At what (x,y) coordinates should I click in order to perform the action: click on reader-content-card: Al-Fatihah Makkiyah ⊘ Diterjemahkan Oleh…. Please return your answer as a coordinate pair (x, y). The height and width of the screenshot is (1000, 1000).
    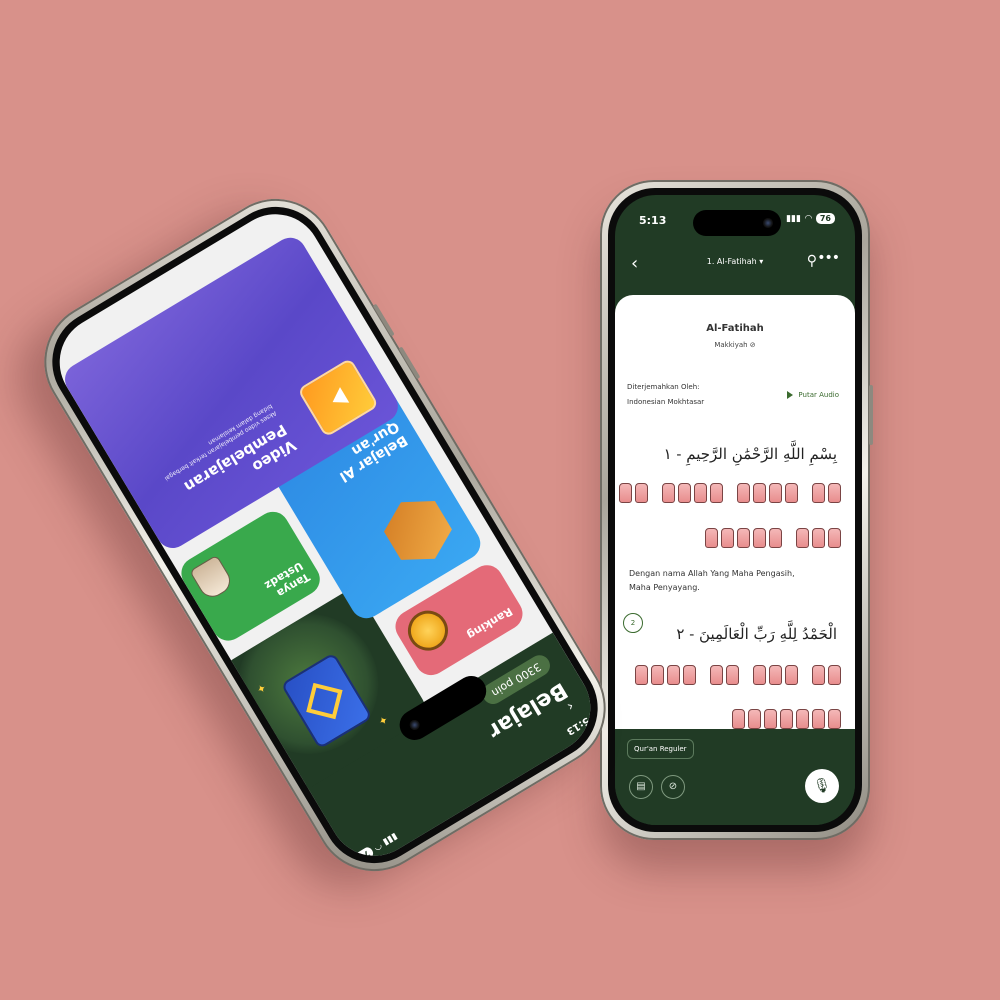
    Looking at the image, I should click on (735, 520).